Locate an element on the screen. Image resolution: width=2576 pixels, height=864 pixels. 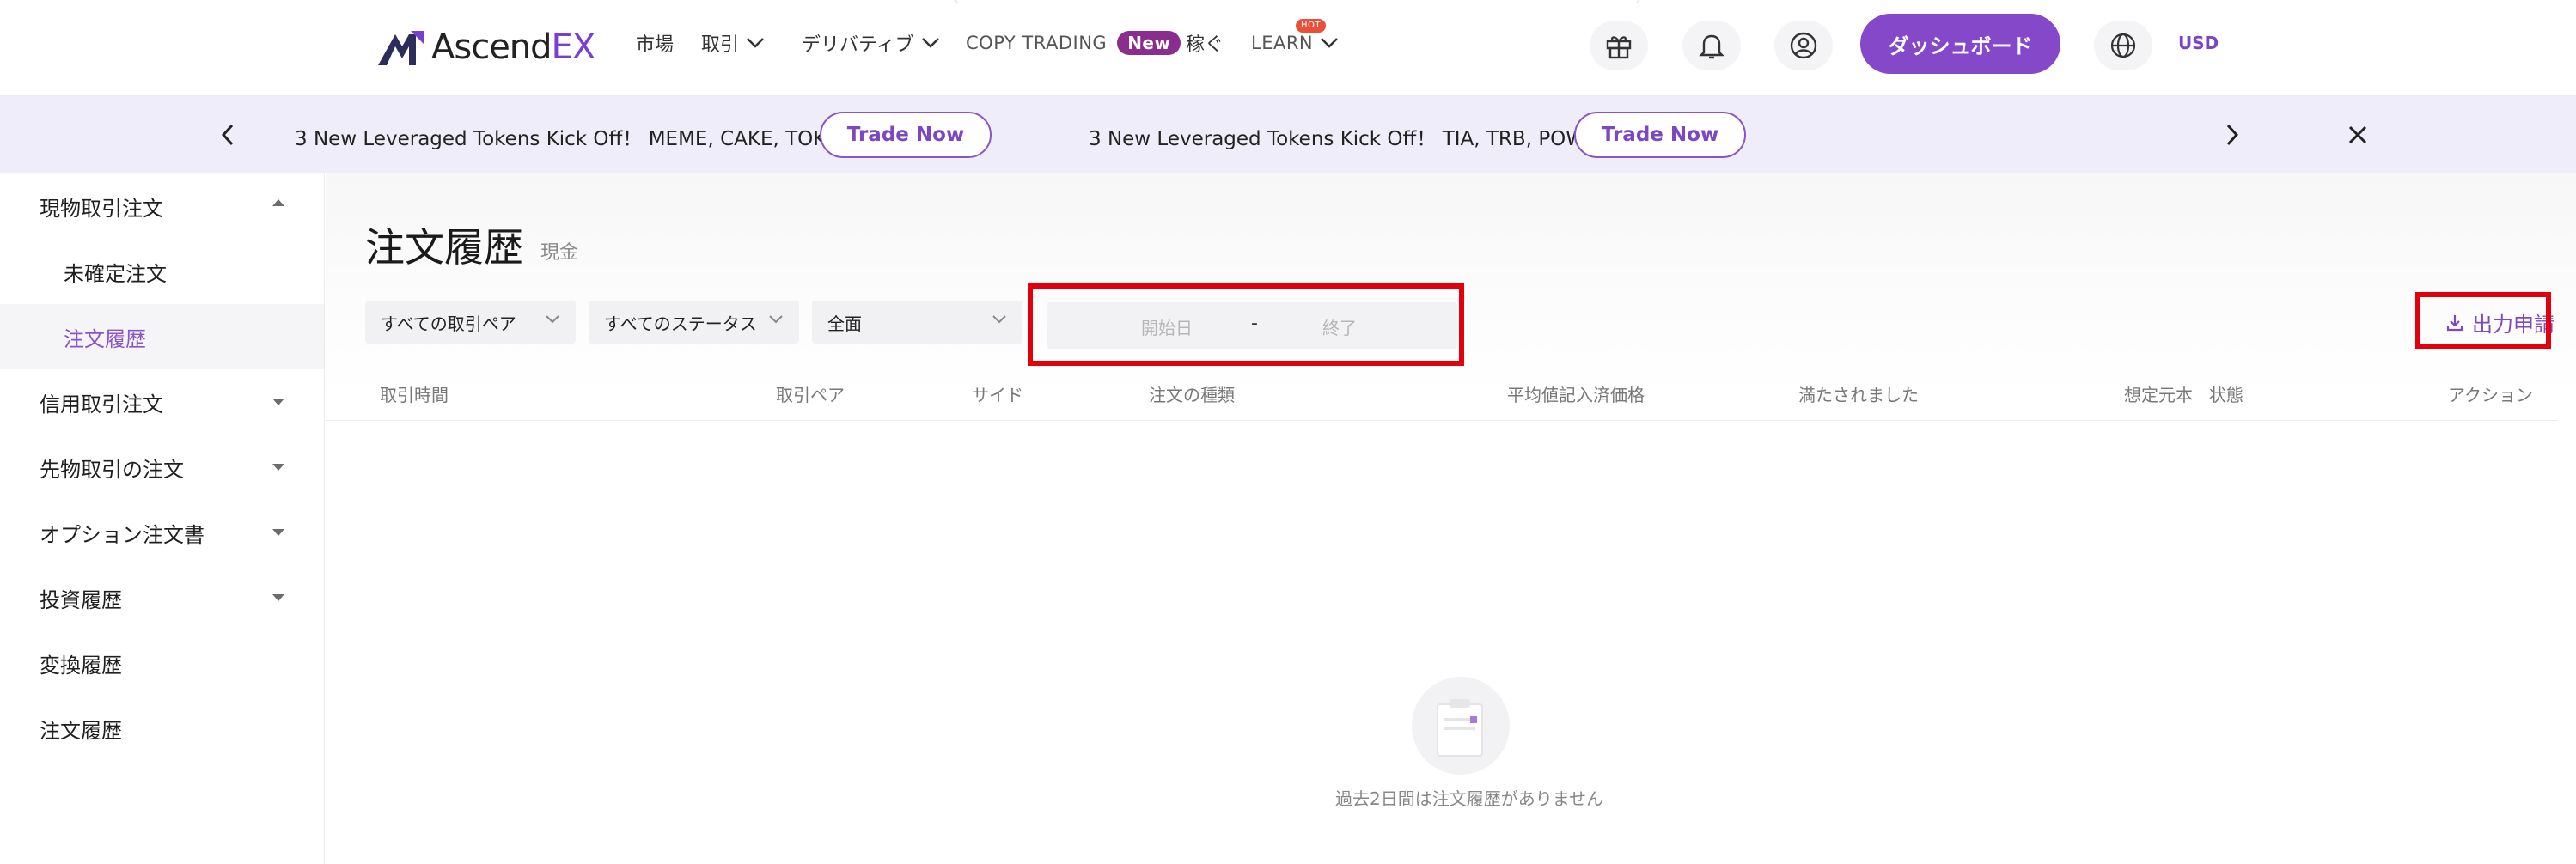
banner-prev-button is located at coordinates (228, 134).